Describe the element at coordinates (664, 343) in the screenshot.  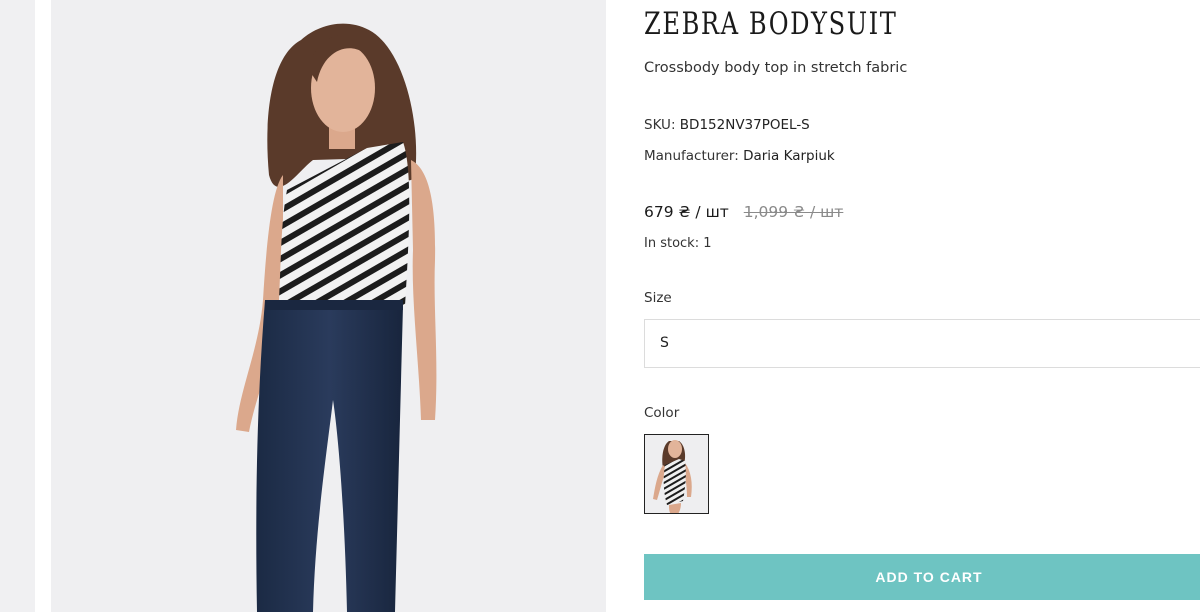
I see `size-selected-value: S` at that location.